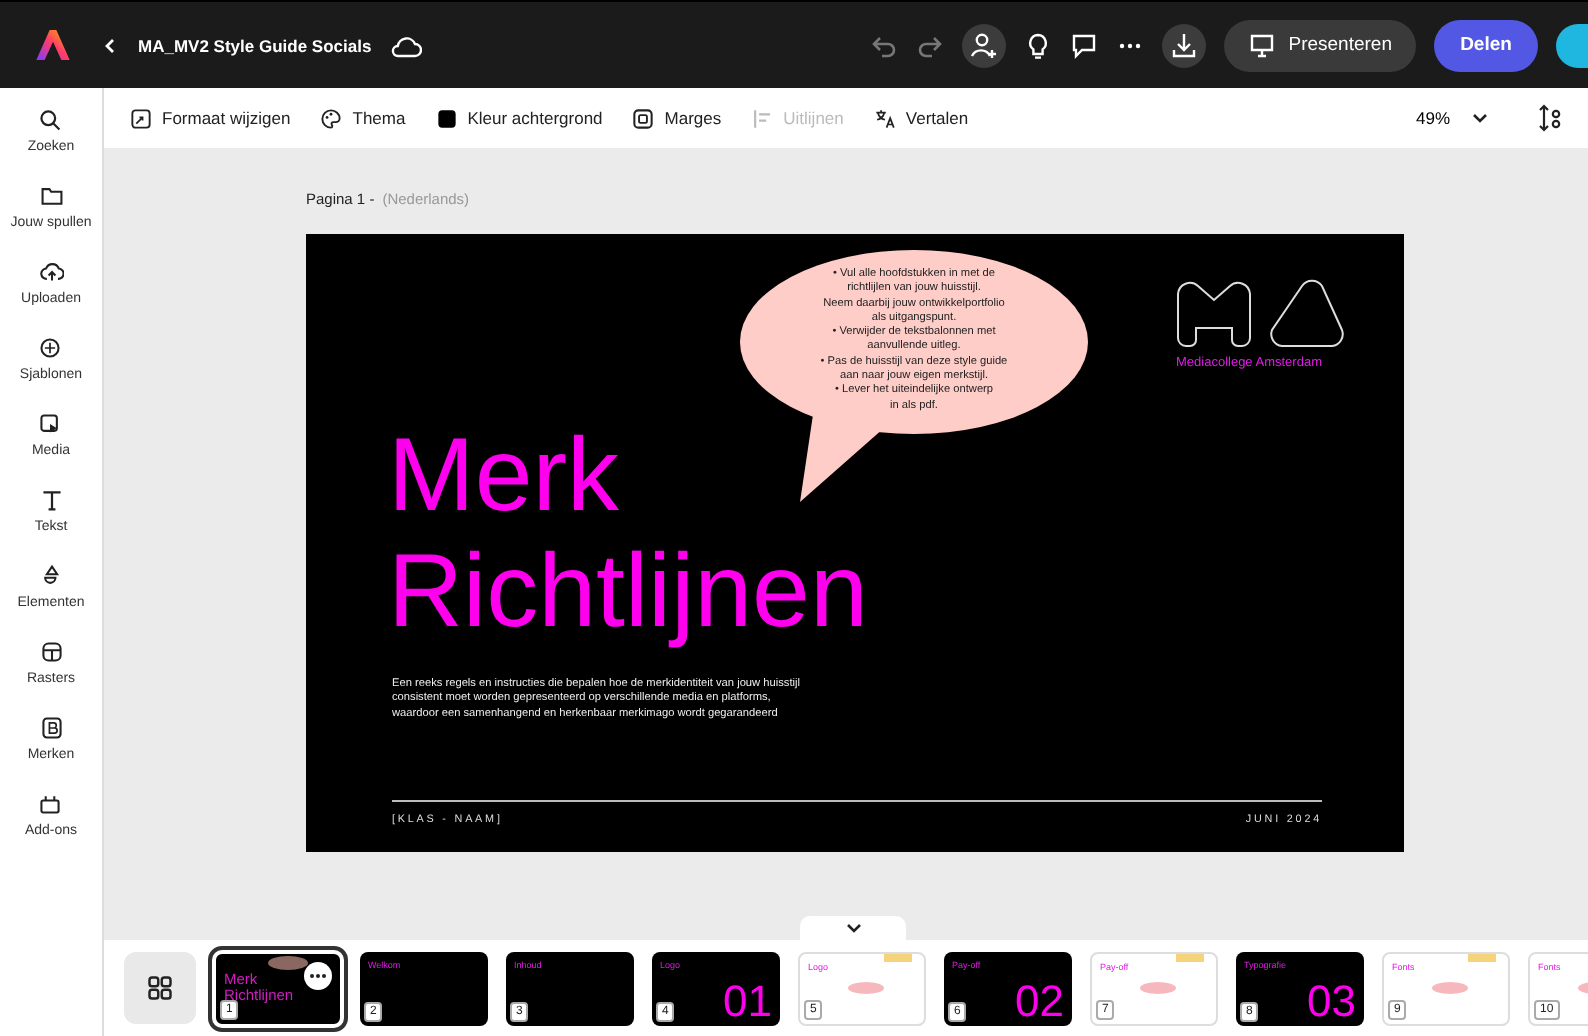 Image resolution: width=1588 pixels, height=1036 pixels. I want to click on present-button: Presenteren, so click(1320, 45).